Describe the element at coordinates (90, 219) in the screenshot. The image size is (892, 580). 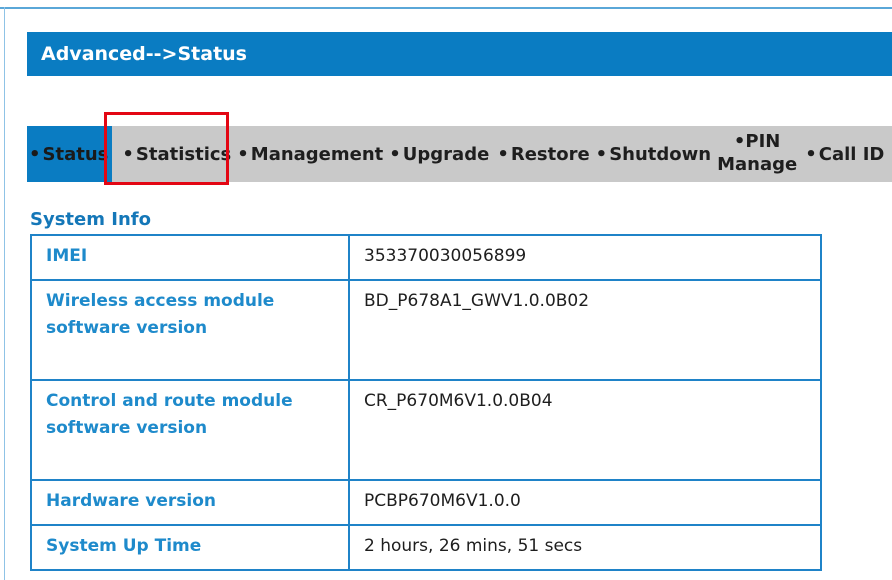
I see `section-title: System Info` at that location.